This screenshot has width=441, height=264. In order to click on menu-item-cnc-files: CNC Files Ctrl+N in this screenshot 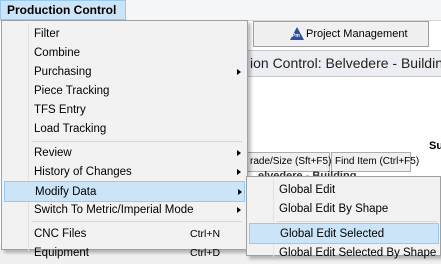, I will do `click(124, 234)`.